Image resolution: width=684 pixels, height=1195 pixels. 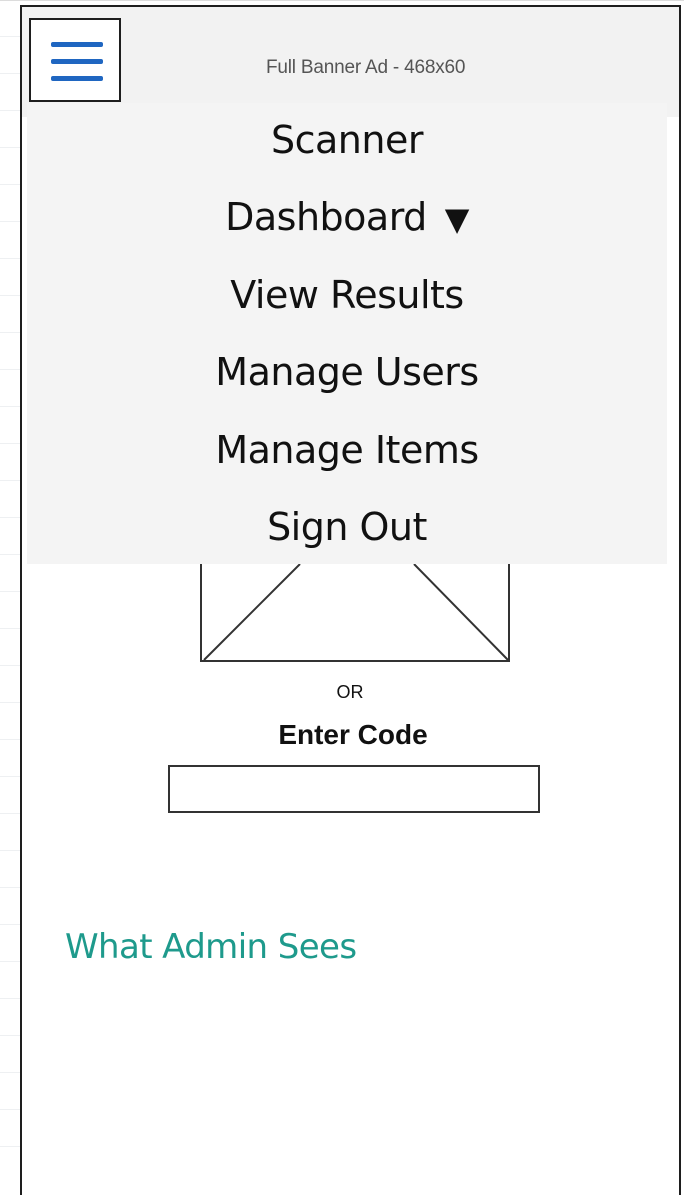 I want to click on menu-item-label: Manage Items, so click(x=347, y=450).